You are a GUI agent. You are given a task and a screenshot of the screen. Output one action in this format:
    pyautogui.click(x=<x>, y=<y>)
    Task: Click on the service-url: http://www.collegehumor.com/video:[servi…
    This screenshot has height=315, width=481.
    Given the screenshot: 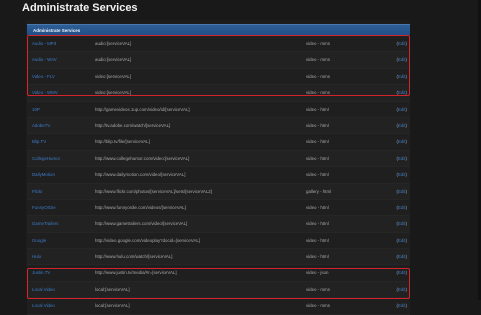 What is the action you would take?
    pyautogui.click(x=142, y=158)
    